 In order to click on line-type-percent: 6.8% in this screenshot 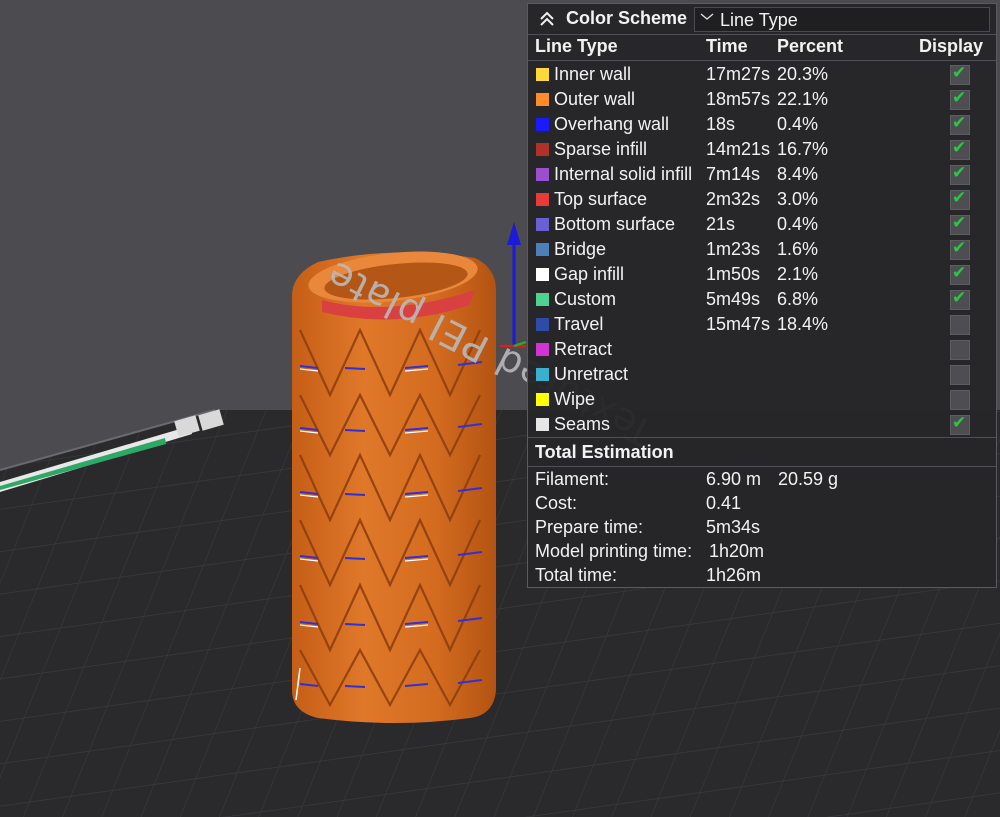, I will do `click(798, 299)`.